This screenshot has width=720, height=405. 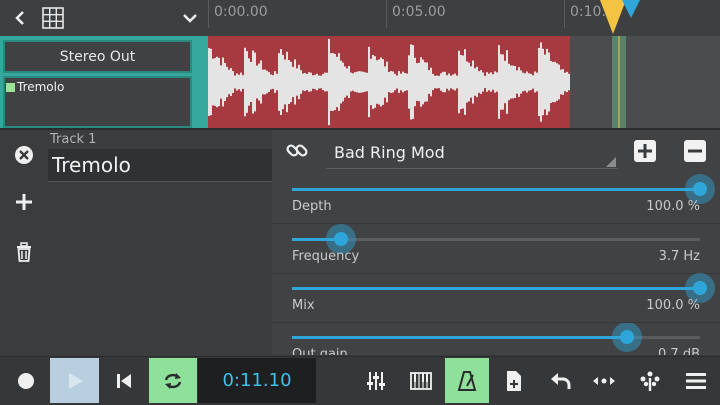 I want to click on effect-preset-select: Bad Ring Mod, so click(x=472, y=152).